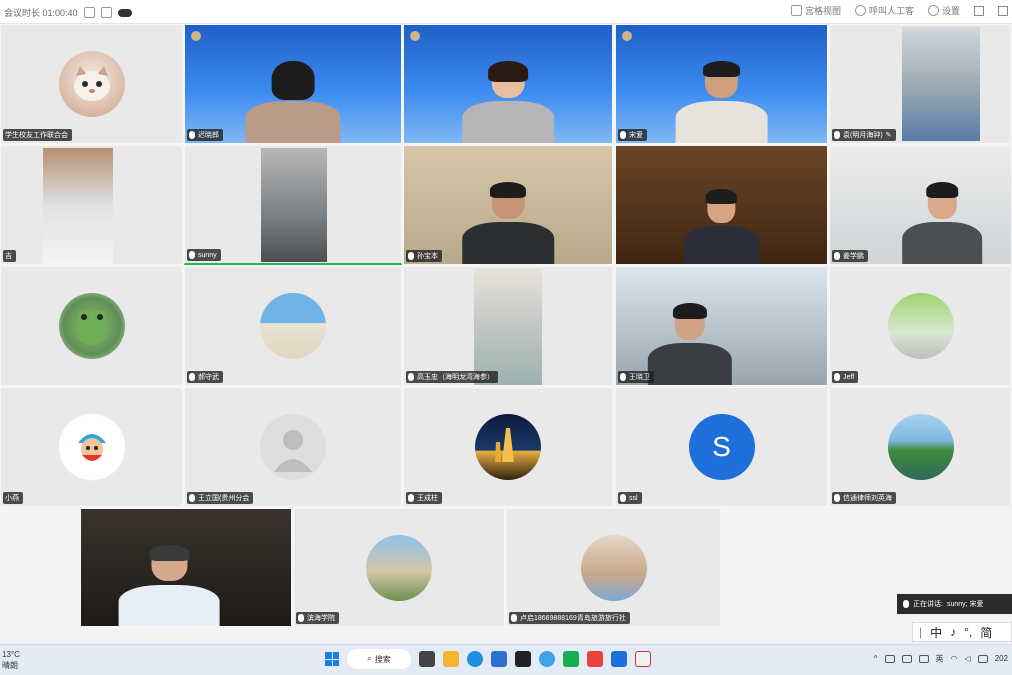 The height and width of the screenshot is (675, 1012). I want to click on participant-name: 宋爱, so click(632, 135).